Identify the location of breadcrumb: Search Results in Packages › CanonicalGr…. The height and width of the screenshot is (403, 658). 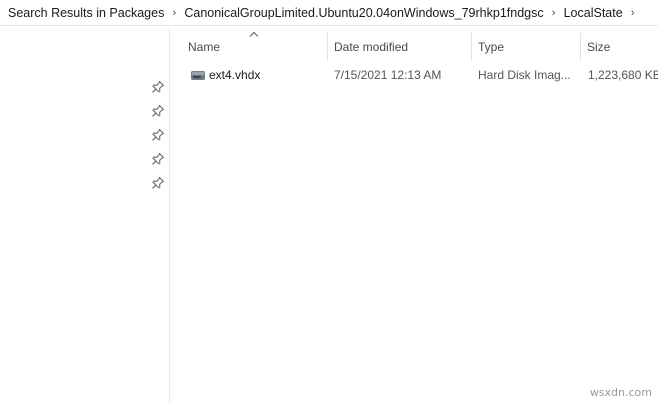
(329, 13).